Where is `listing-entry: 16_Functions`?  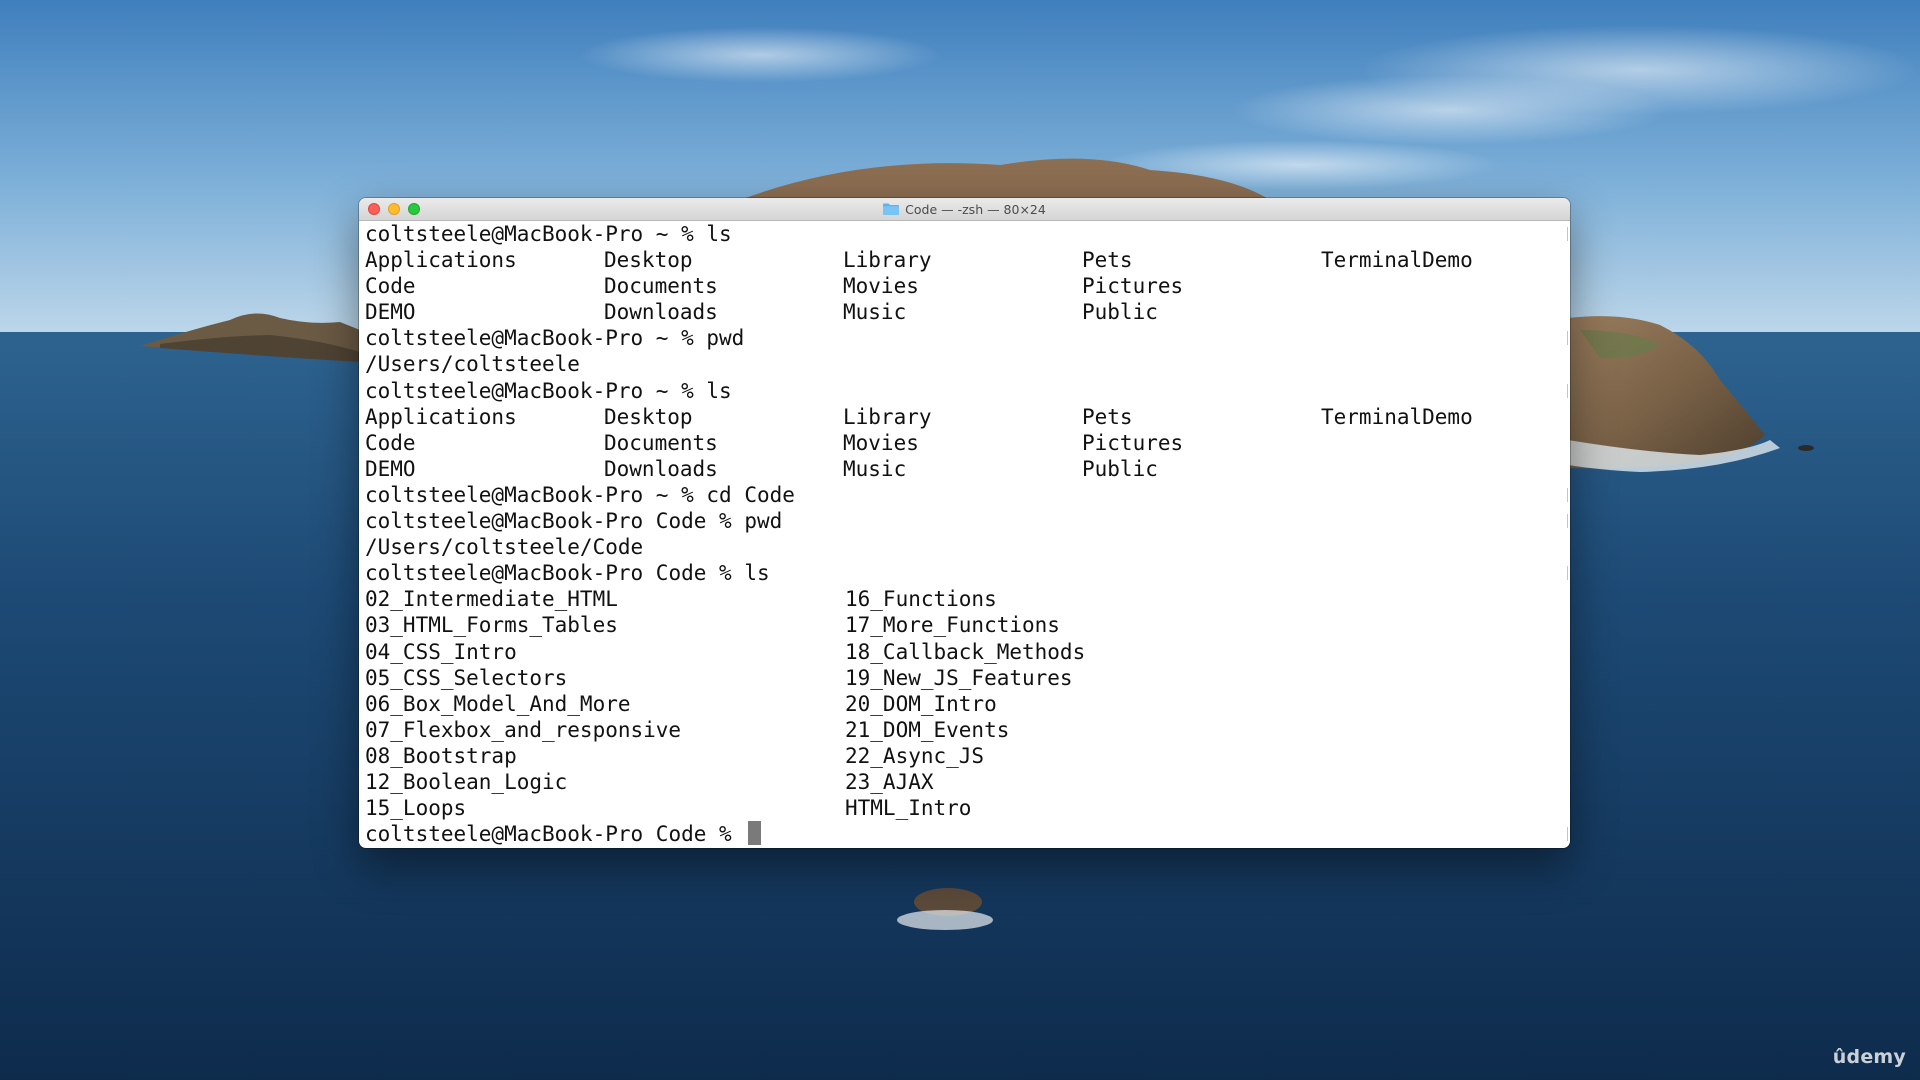 listing-entry: 16_Functions is located at coordinates (921, 599).